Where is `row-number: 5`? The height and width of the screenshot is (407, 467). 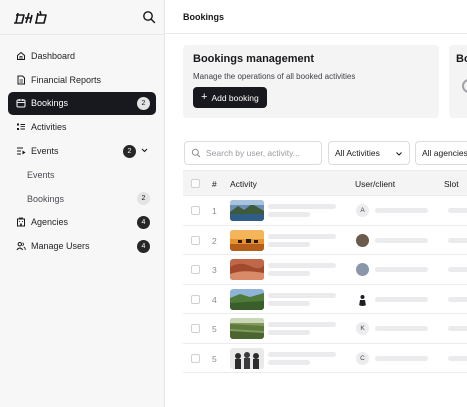
row-number: 5 is located at coordinates (214, 358).